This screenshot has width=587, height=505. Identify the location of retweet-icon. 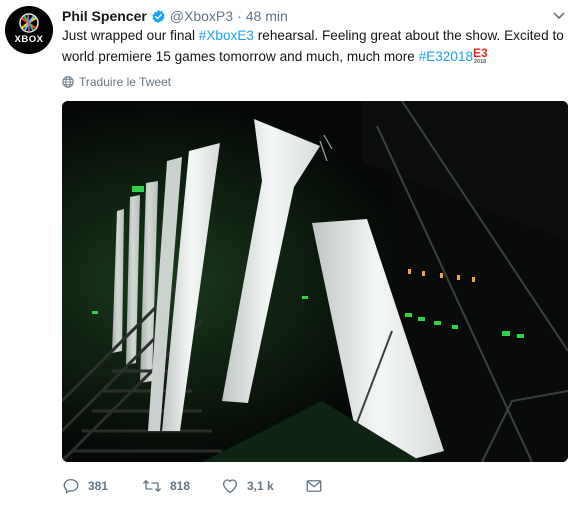
(152, 486).